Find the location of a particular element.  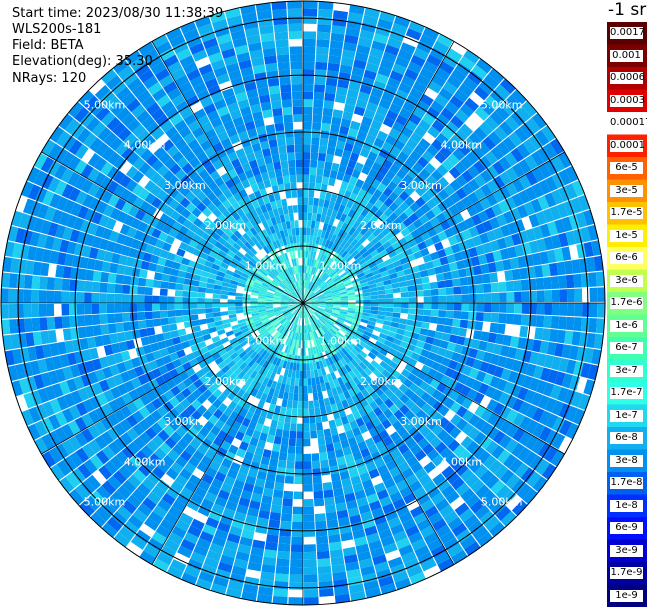

range-ring-label: 4.00km is located at coordinates (462, 145).